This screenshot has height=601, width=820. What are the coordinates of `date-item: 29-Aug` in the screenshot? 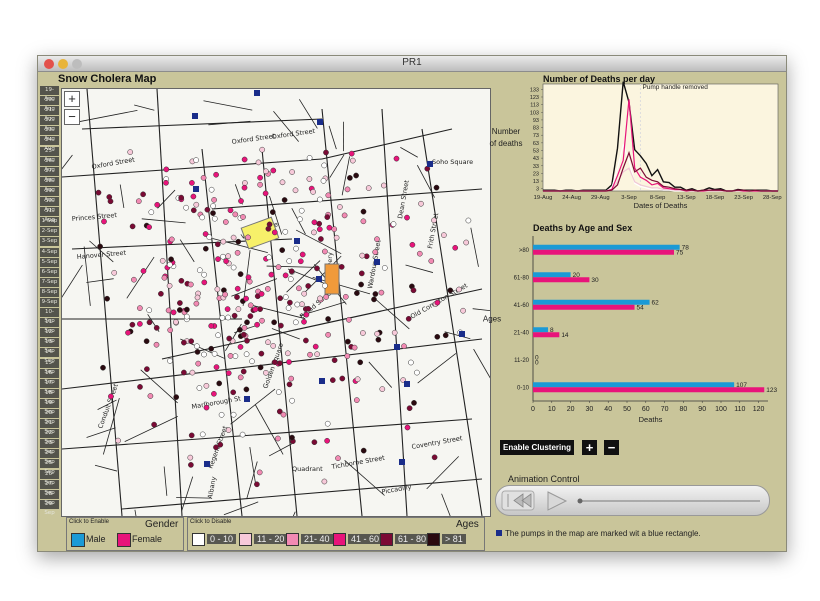 It's located at (49, 194).